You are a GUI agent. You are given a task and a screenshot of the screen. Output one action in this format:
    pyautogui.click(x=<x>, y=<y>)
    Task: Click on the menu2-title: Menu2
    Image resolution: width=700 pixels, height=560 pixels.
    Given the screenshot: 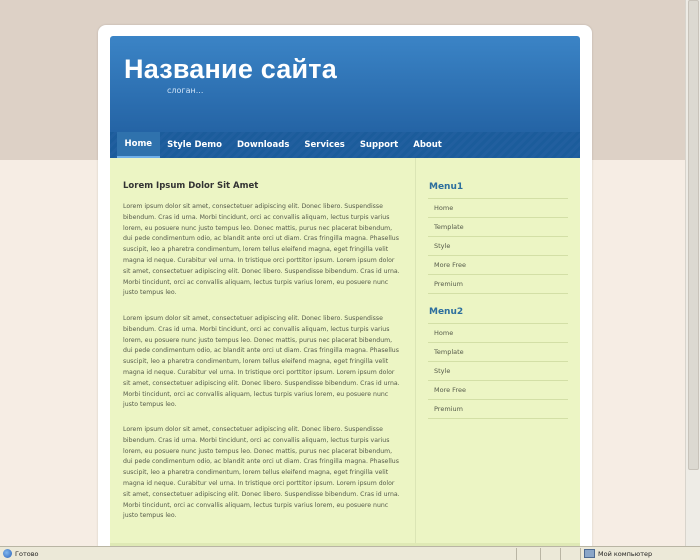 What is the action you would take?
    pyautogui.click(x=446, y=312)
    